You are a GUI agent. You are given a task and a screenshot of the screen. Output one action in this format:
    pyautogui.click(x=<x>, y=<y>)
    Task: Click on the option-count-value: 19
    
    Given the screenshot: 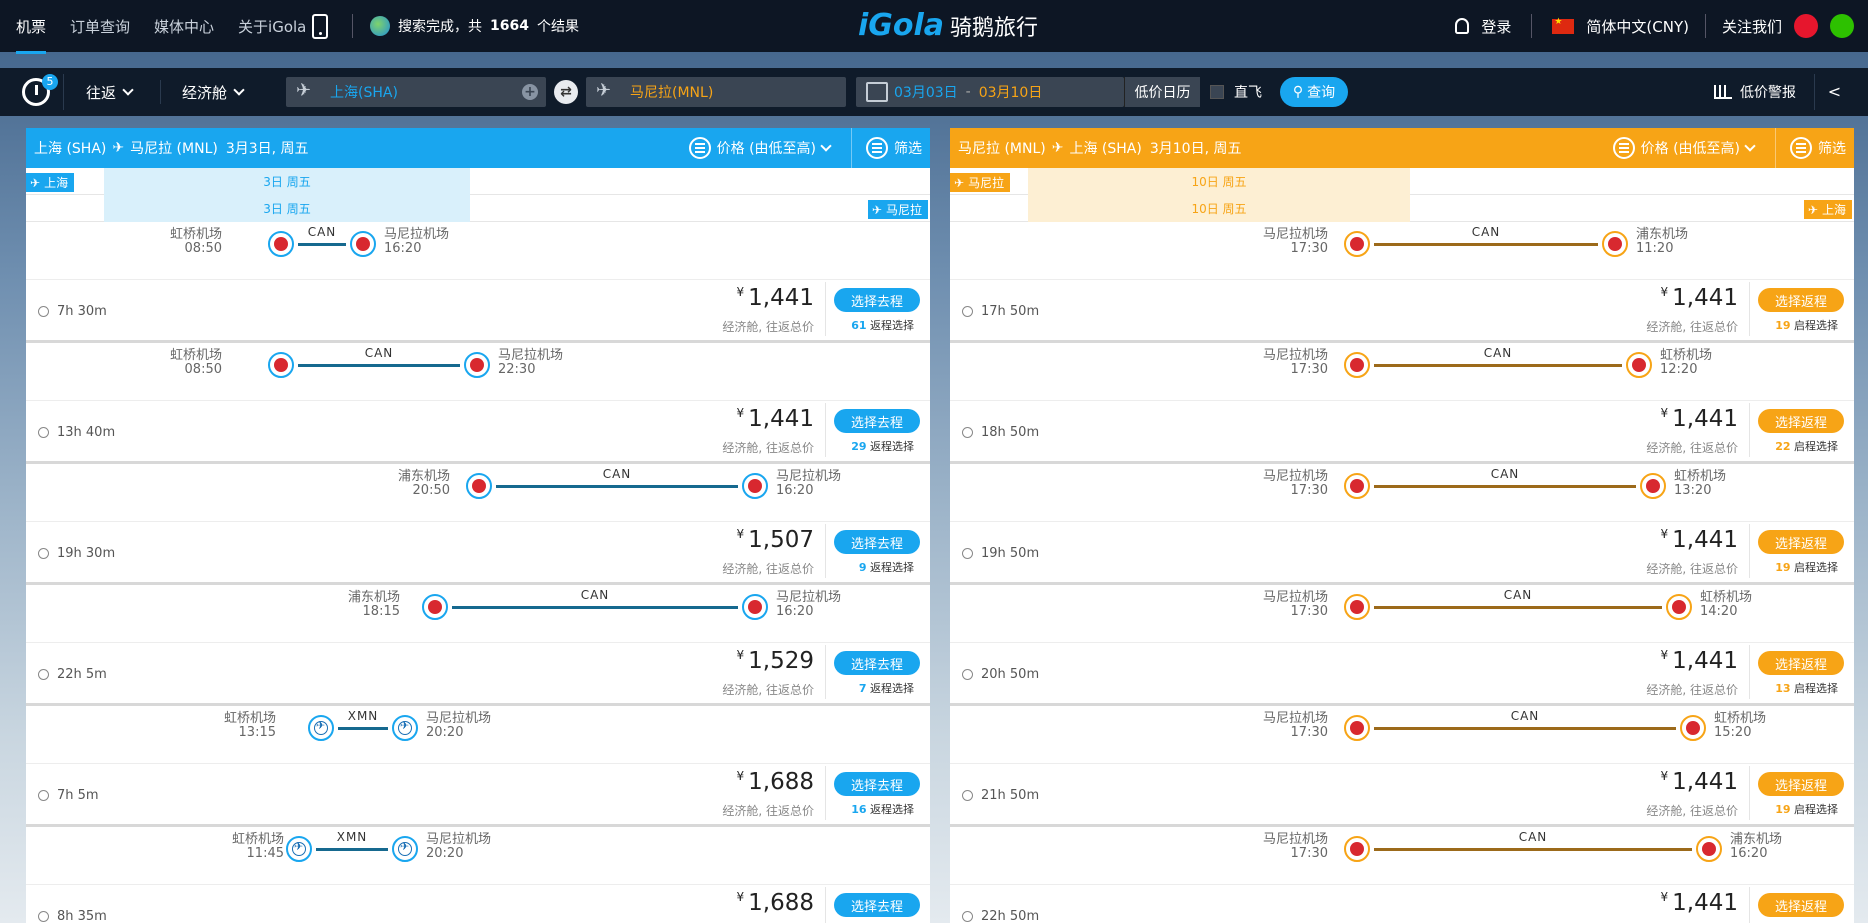 What is the action you would take?
    pyautogui.click(x=1783, y=809)
    